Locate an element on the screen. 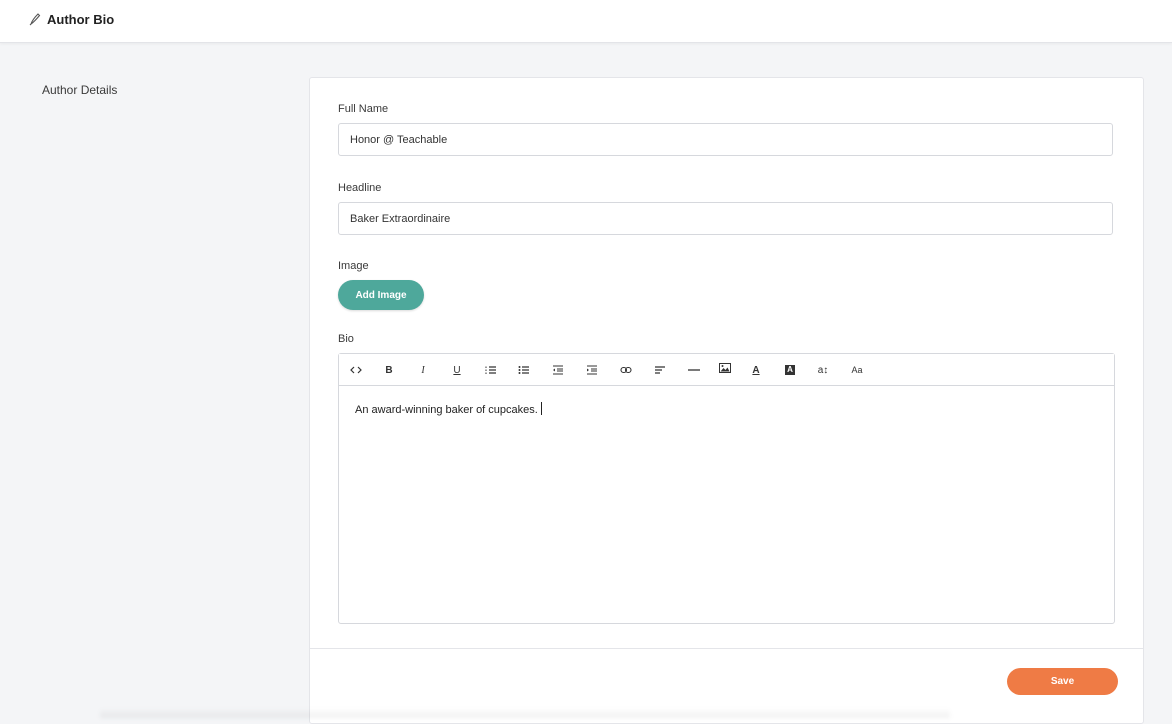 The image size is (1172, 724). image-label: Image is located at coordinates (353, 266).